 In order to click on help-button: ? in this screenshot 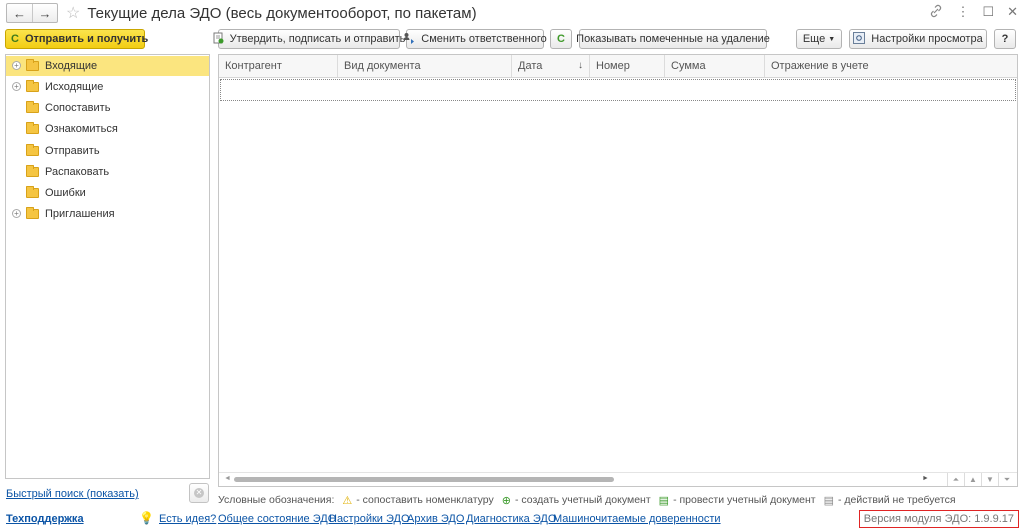, I will do `click(1005, 39)`.